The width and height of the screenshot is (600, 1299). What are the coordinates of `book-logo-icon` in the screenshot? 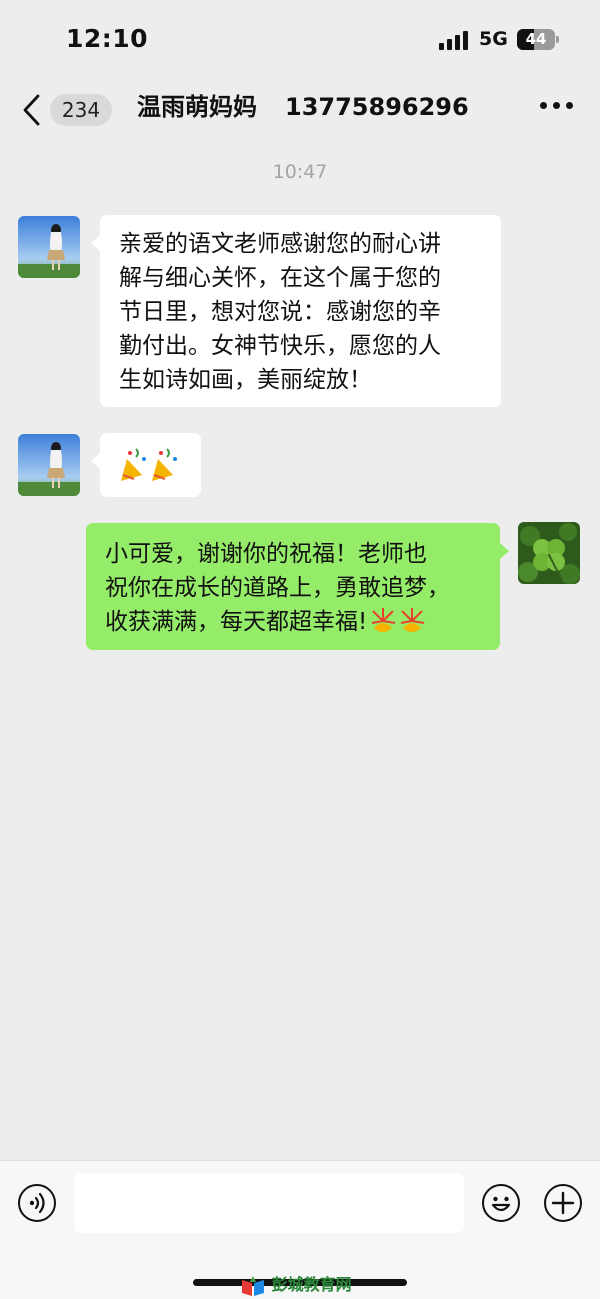 It's located at (253, 1285).